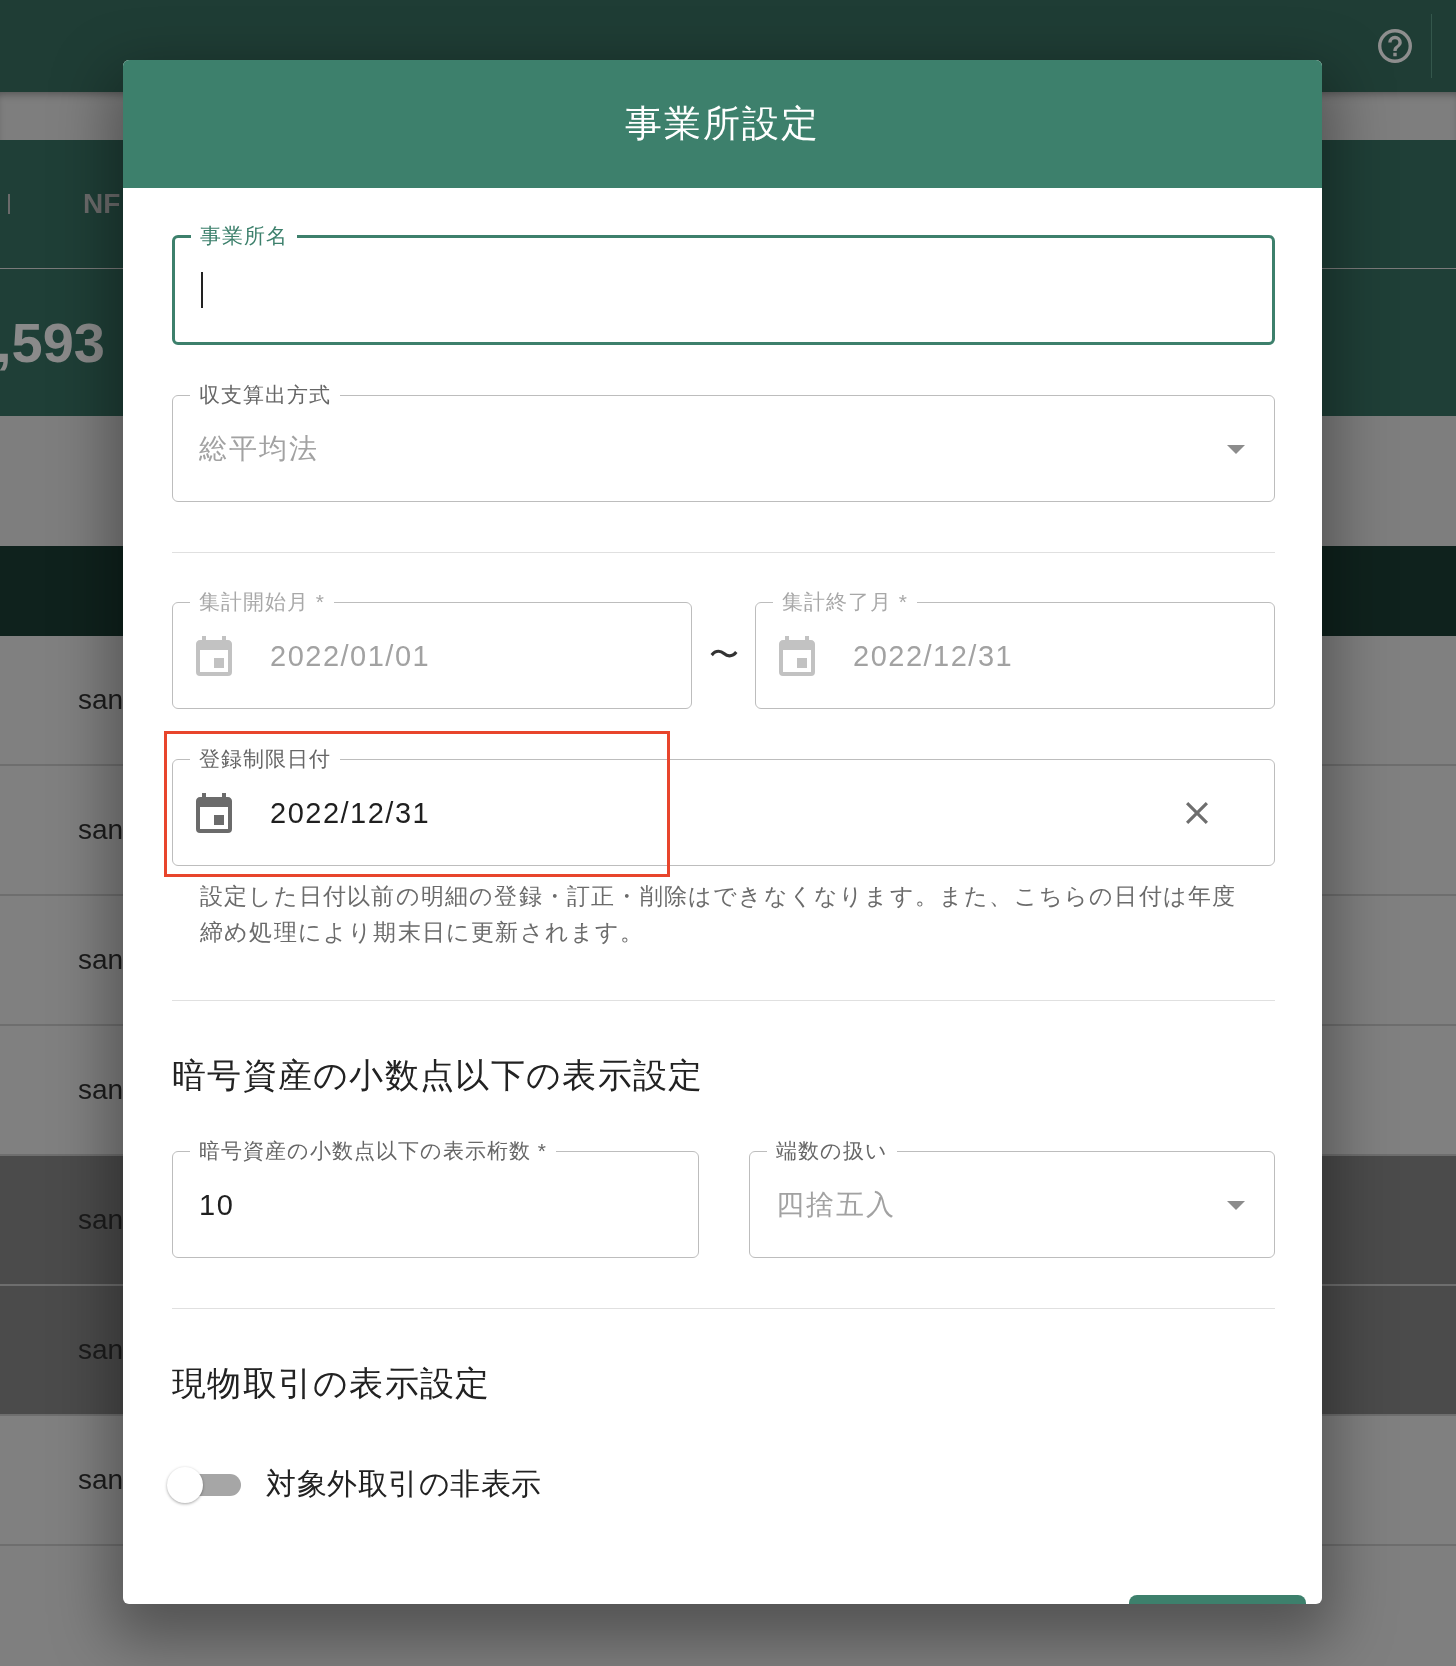 The image size is (1456, 1666). What do you see at coordinates (262, 602) in the screenshot?
I see `field-label: 集計開始月 *` at bounding box center [262, 602].